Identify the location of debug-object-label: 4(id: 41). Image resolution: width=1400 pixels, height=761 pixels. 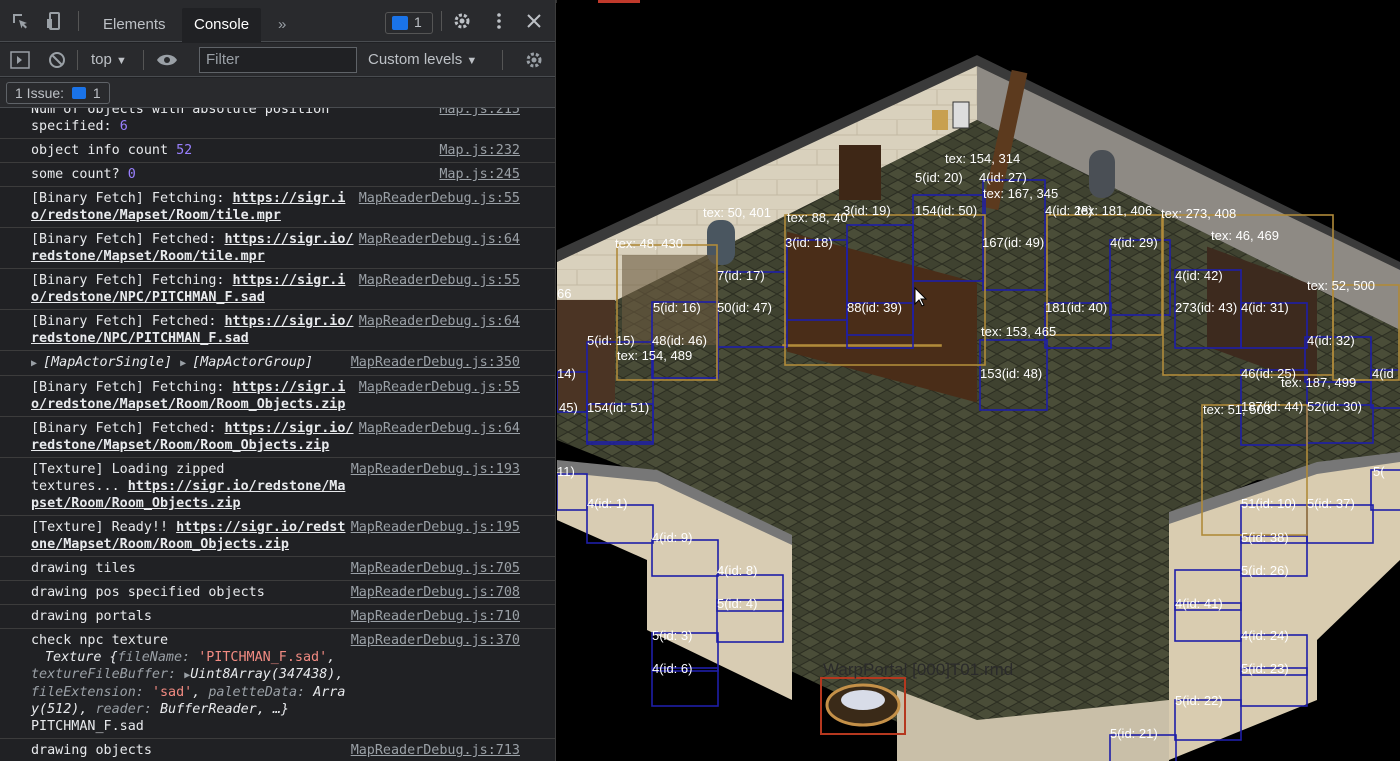
(1199, 603).